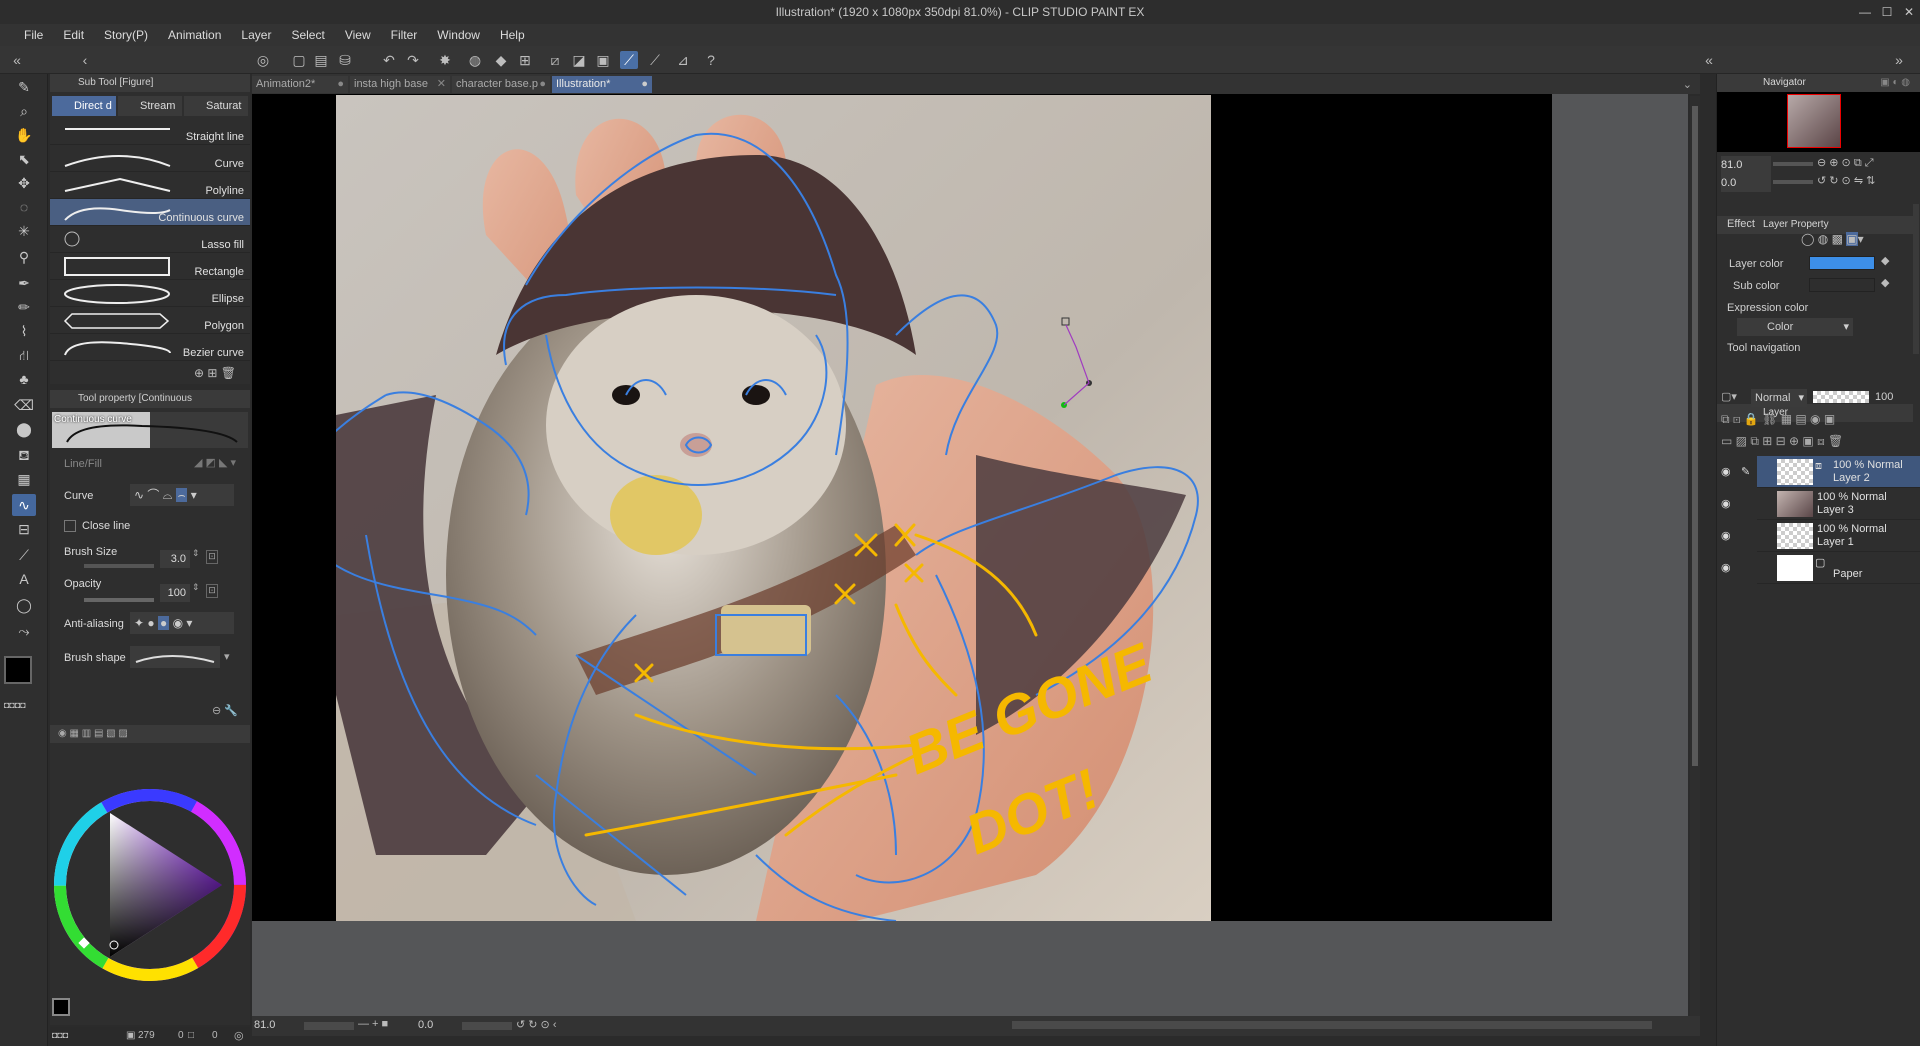 The height and width of the screenshot is (1046, 1920). What do you see at coordinates (24, 135) in the screenshot?
I see `hand-icon: ✋` at bounding box center [24, 135].